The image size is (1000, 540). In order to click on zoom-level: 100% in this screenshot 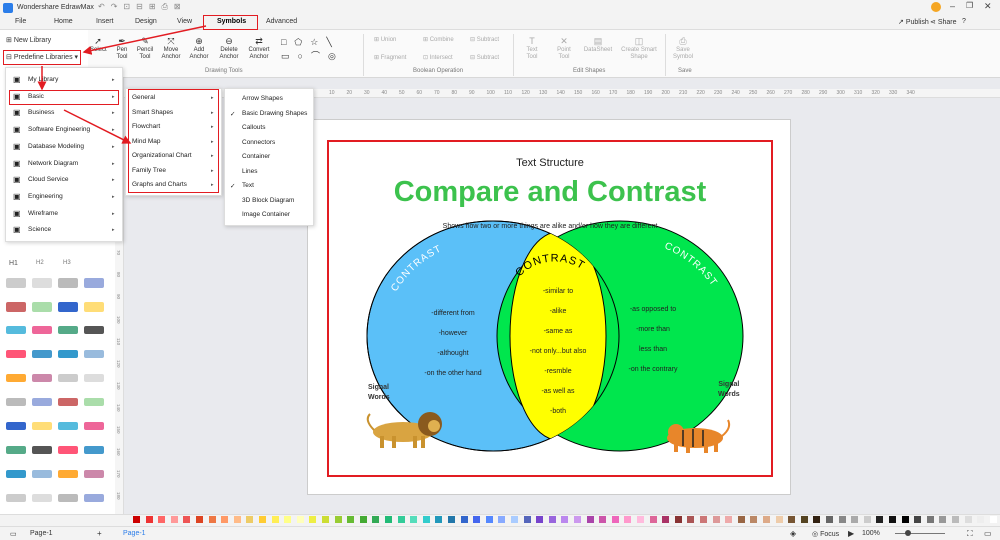, I will do `click(871, 533)`.